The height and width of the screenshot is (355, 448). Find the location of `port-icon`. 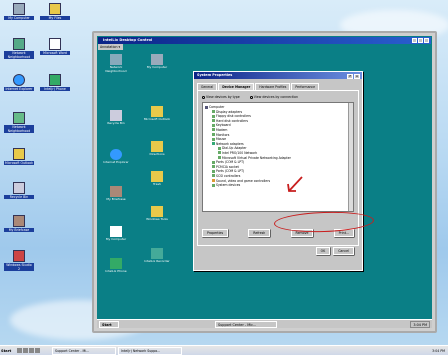

port-icon is located at coordinates (213, 171).